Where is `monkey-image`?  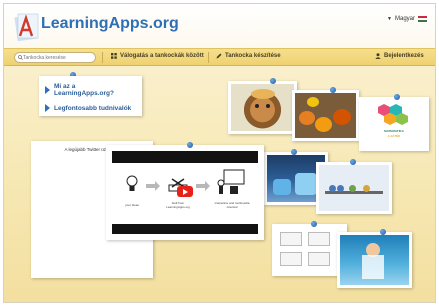 monkey-image is located at coordinates (262, 107).